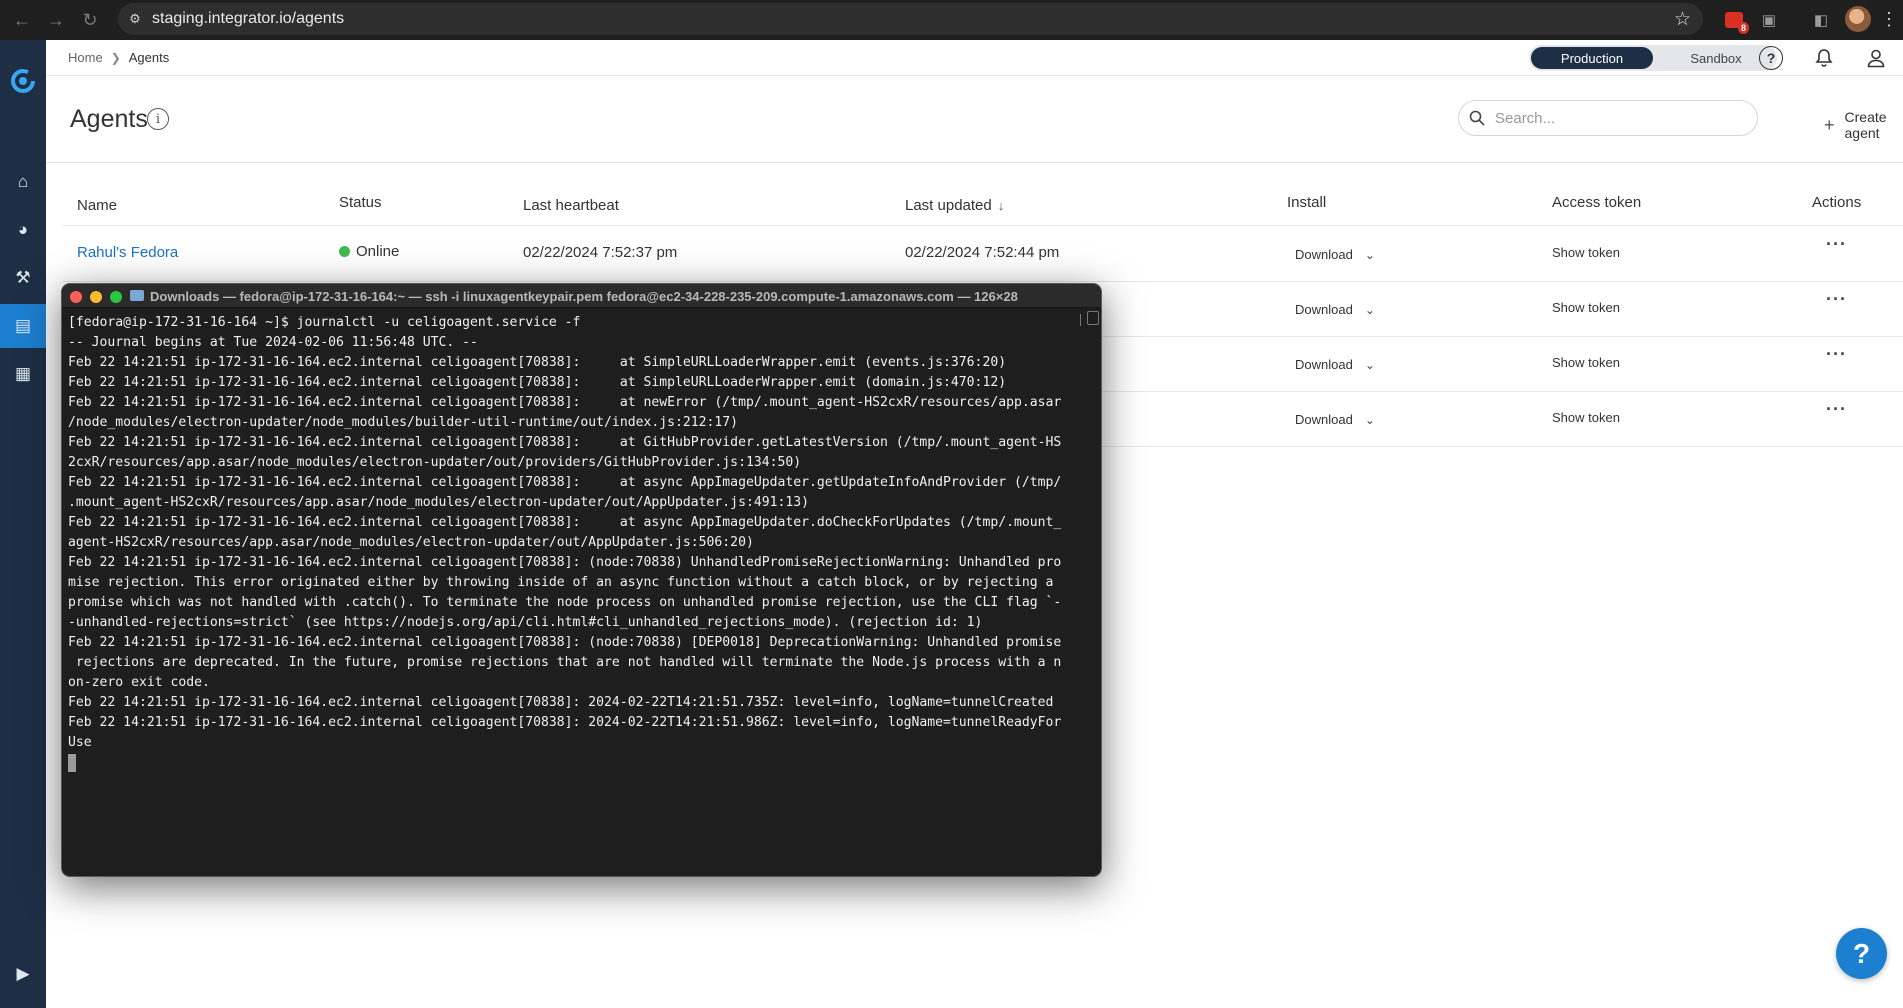 The width and height of the screenshot is (1903, 1008). What do you see at coordinates (1769, 20) in the screenshot?
I see `extensions-puzzle-icon: ▣` at bounding box center [1769, 20].